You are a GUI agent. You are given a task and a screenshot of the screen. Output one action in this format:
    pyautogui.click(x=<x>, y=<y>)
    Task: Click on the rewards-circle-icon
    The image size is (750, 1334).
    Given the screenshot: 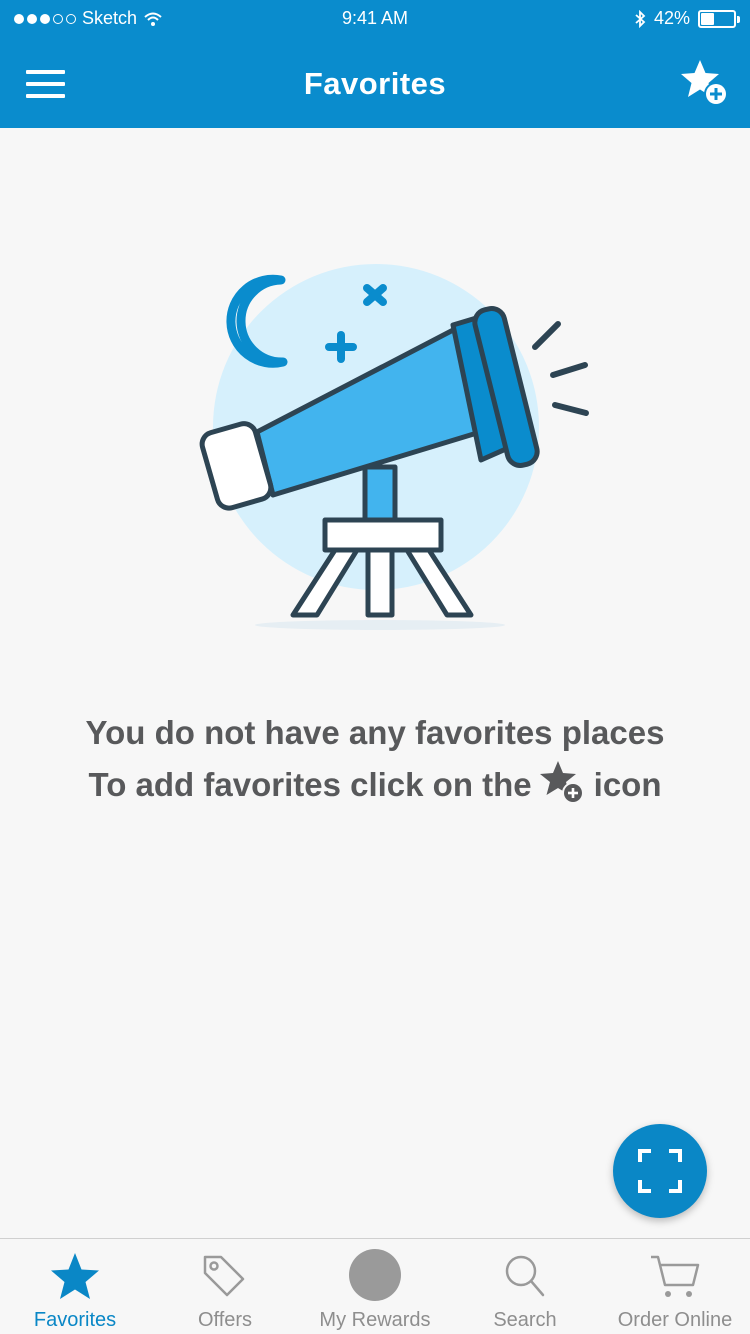 What is the action you would take?
    pyautogui.click(x=375, y=1275)
    